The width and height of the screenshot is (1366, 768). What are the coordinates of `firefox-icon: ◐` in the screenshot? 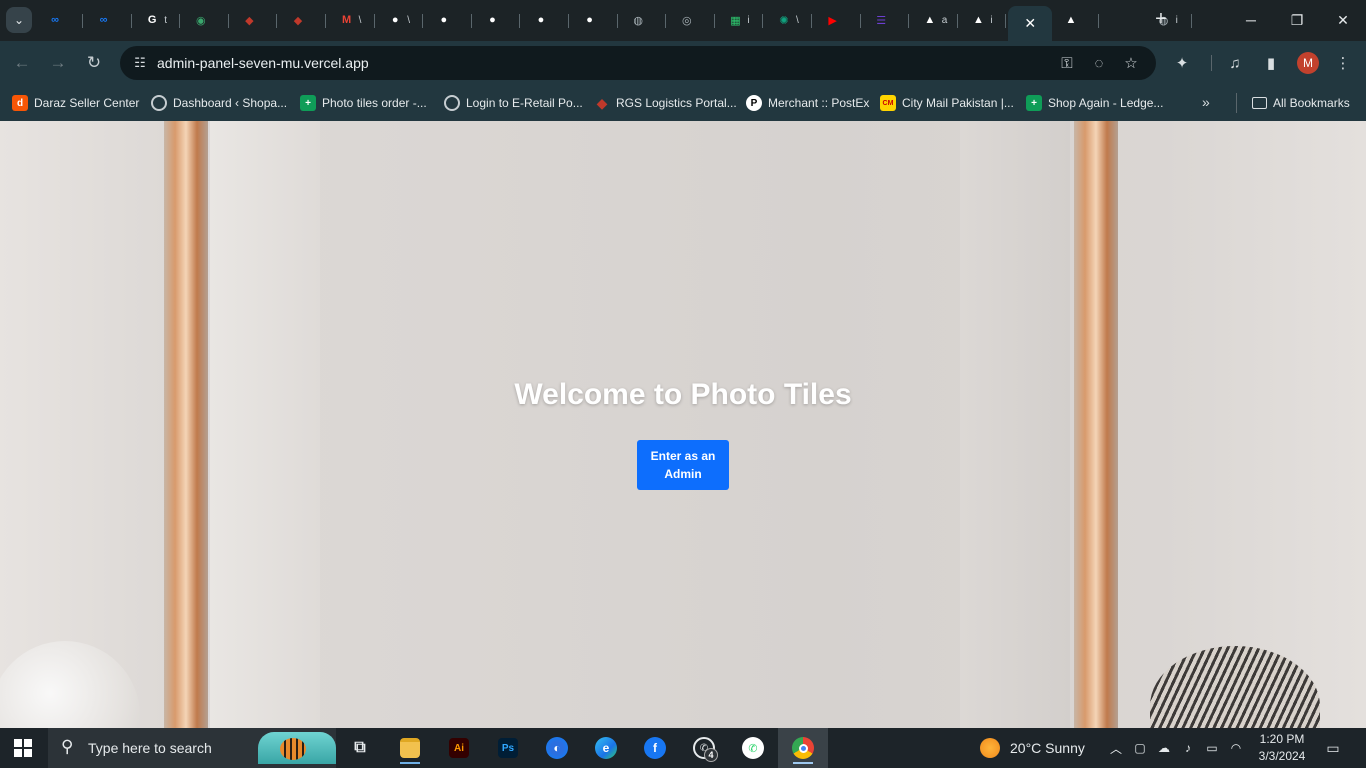 It's located at (557, 748).